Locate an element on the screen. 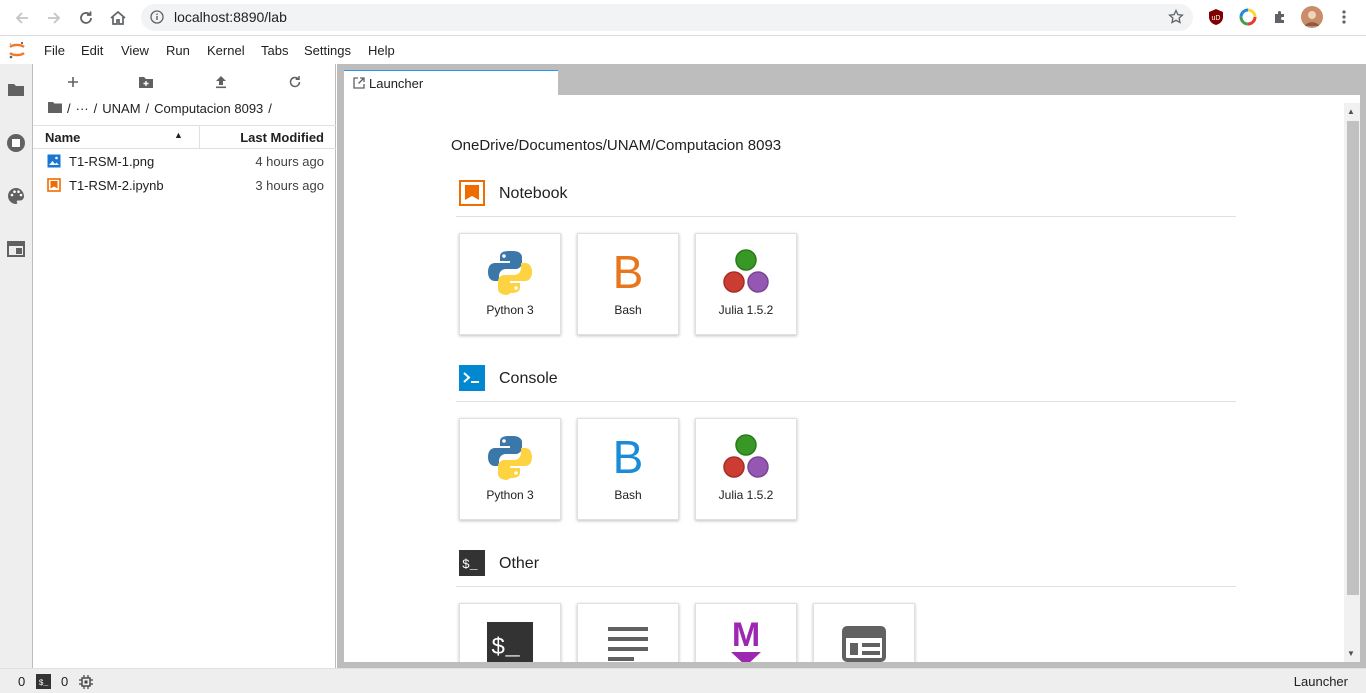  bookmark-star-icon is located at coordinates (1176, 19).